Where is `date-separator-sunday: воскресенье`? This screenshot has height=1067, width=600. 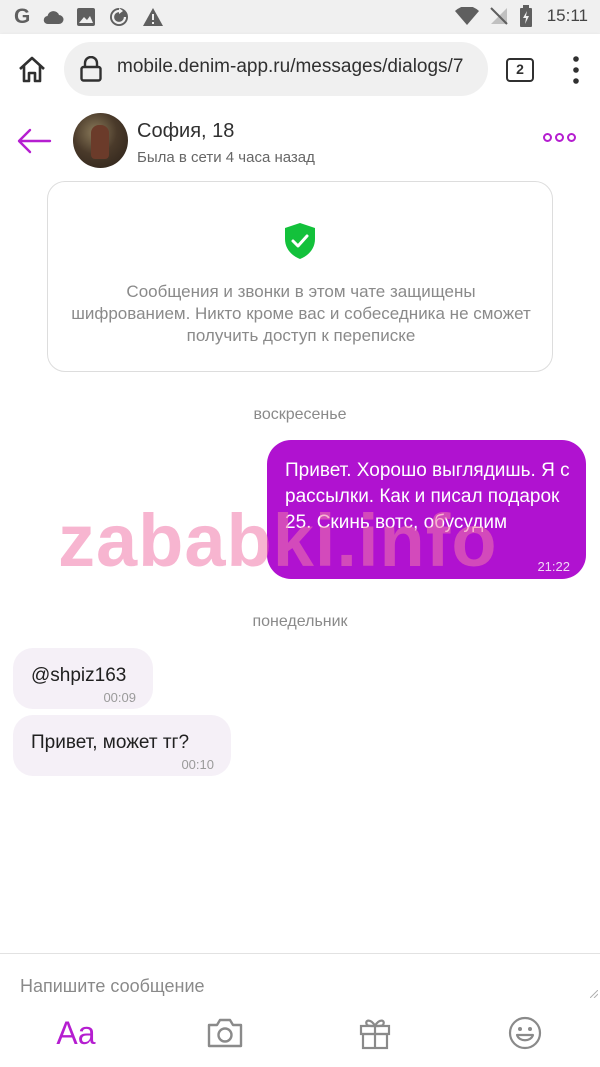 date-separator-sunday: воскресенье is located at coordinates (300, 414).